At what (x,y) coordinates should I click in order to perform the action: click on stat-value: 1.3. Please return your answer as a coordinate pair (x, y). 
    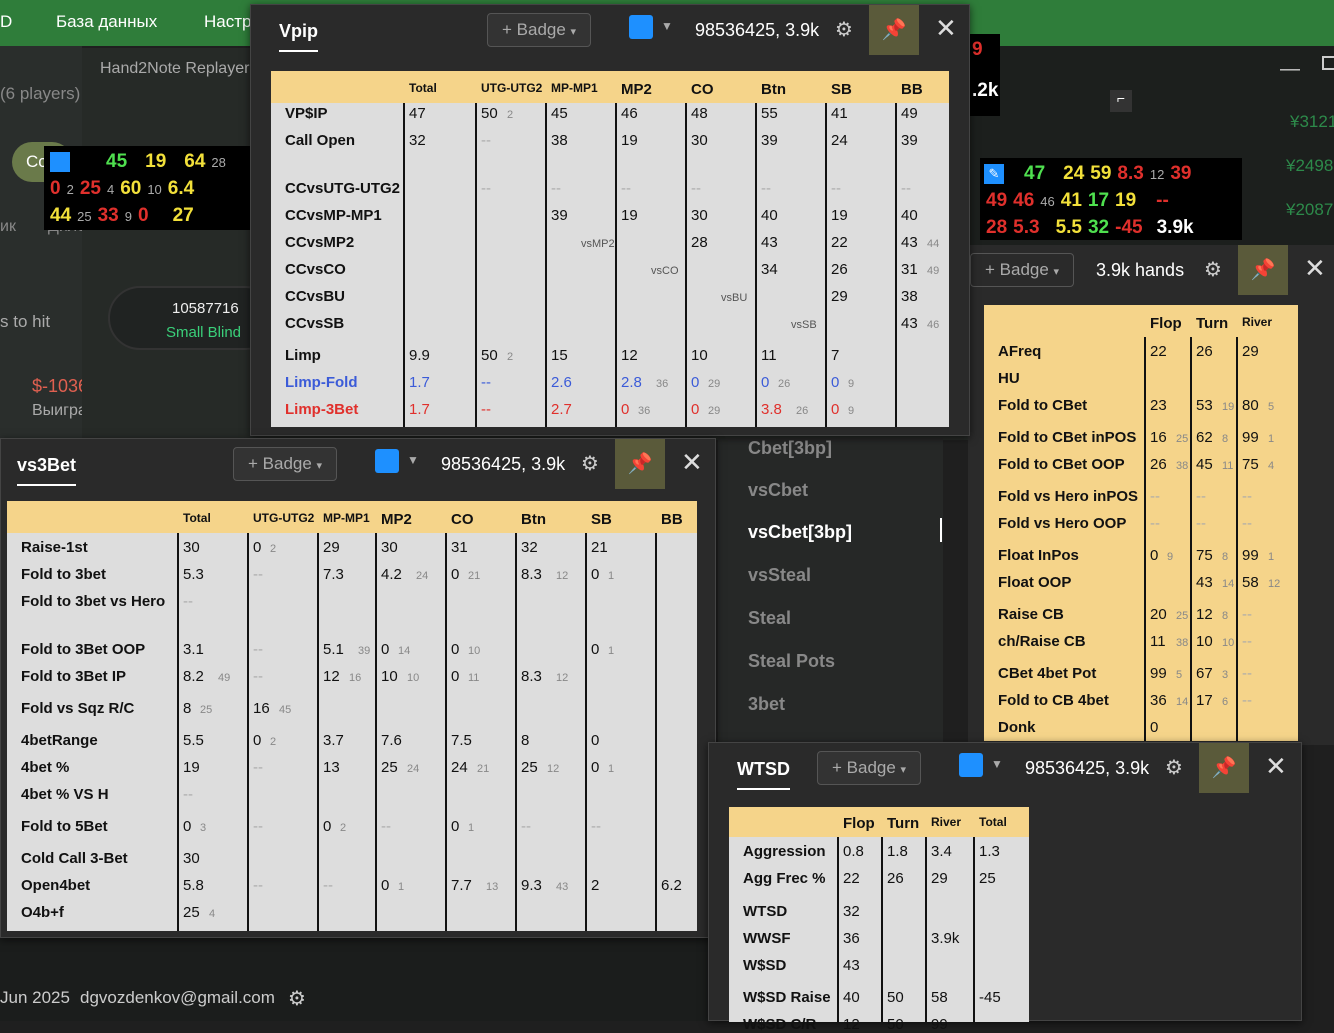
    Looking at the image, I should click on (989, 851).